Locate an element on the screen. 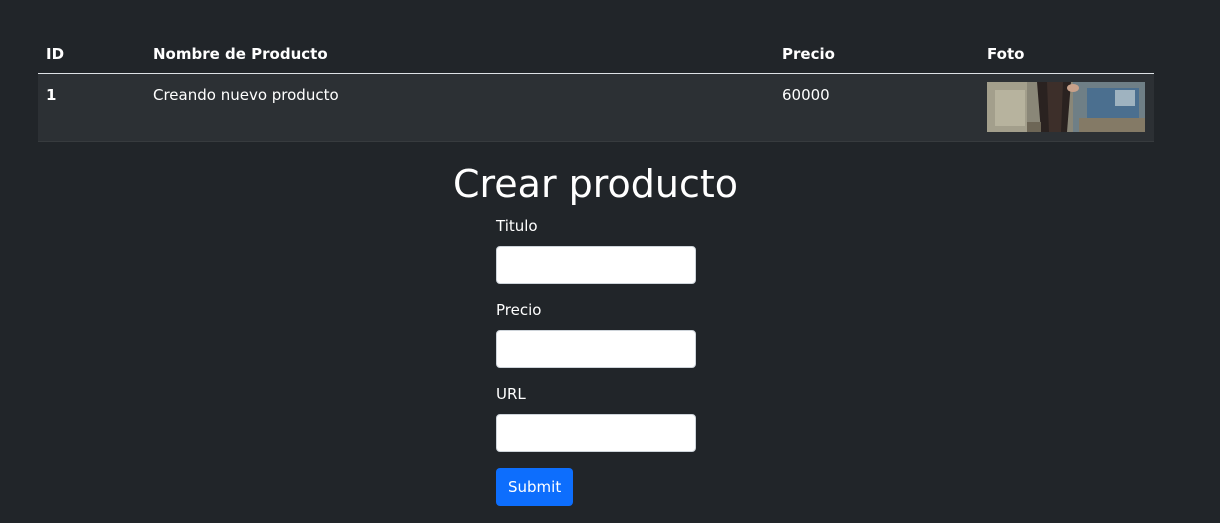  create-product-form: Titulo Precio URL Submit is located at coordinates (596, 361).